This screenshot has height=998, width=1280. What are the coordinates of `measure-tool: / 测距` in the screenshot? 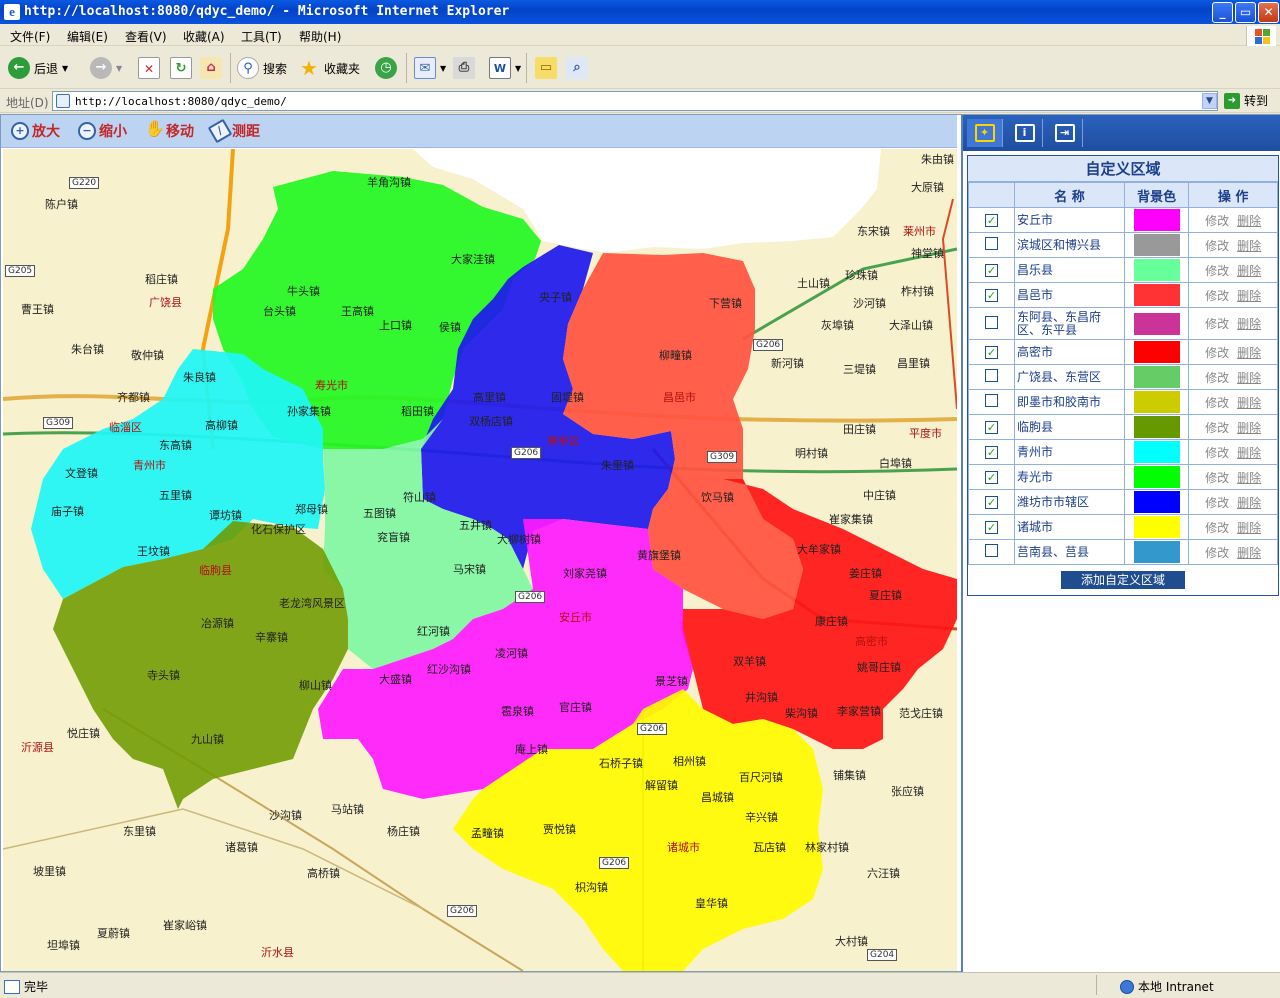 It's located at (233, 131).